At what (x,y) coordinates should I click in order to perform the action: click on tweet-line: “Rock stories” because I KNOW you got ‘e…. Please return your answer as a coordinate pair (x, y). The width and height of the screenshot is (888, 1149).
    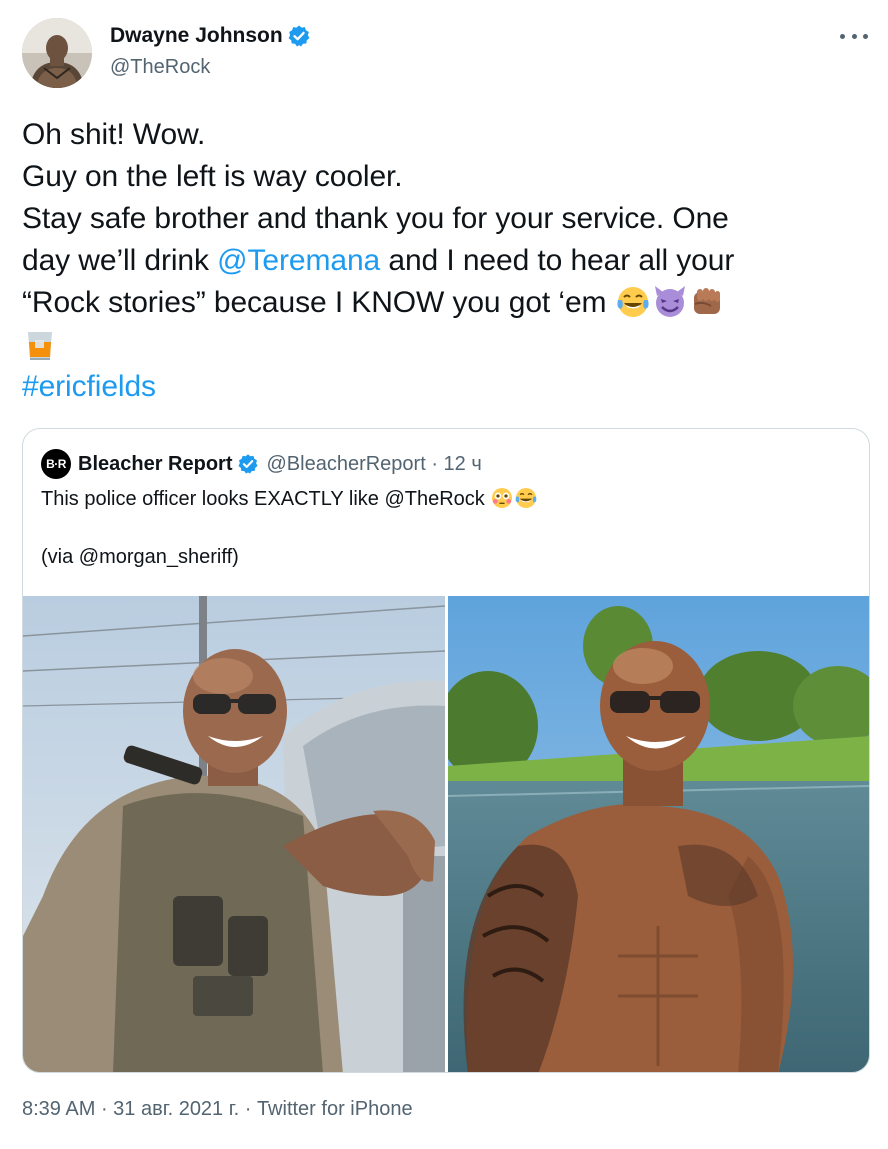
    Looking at the image, I should click on (445, 303).